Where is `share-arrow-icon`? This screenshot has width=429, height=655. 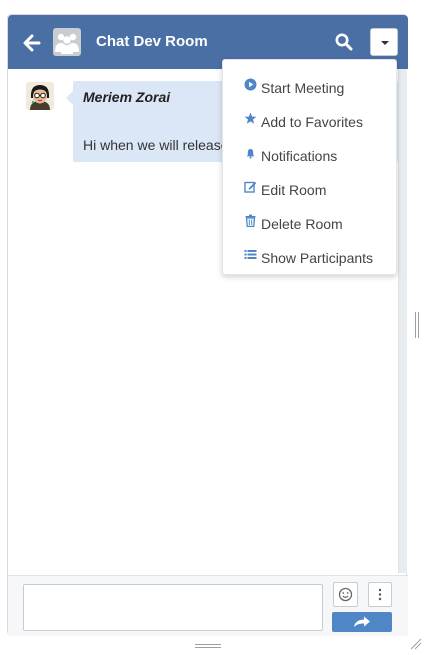 share-arrow-icon is located at coordinates (362, 621).